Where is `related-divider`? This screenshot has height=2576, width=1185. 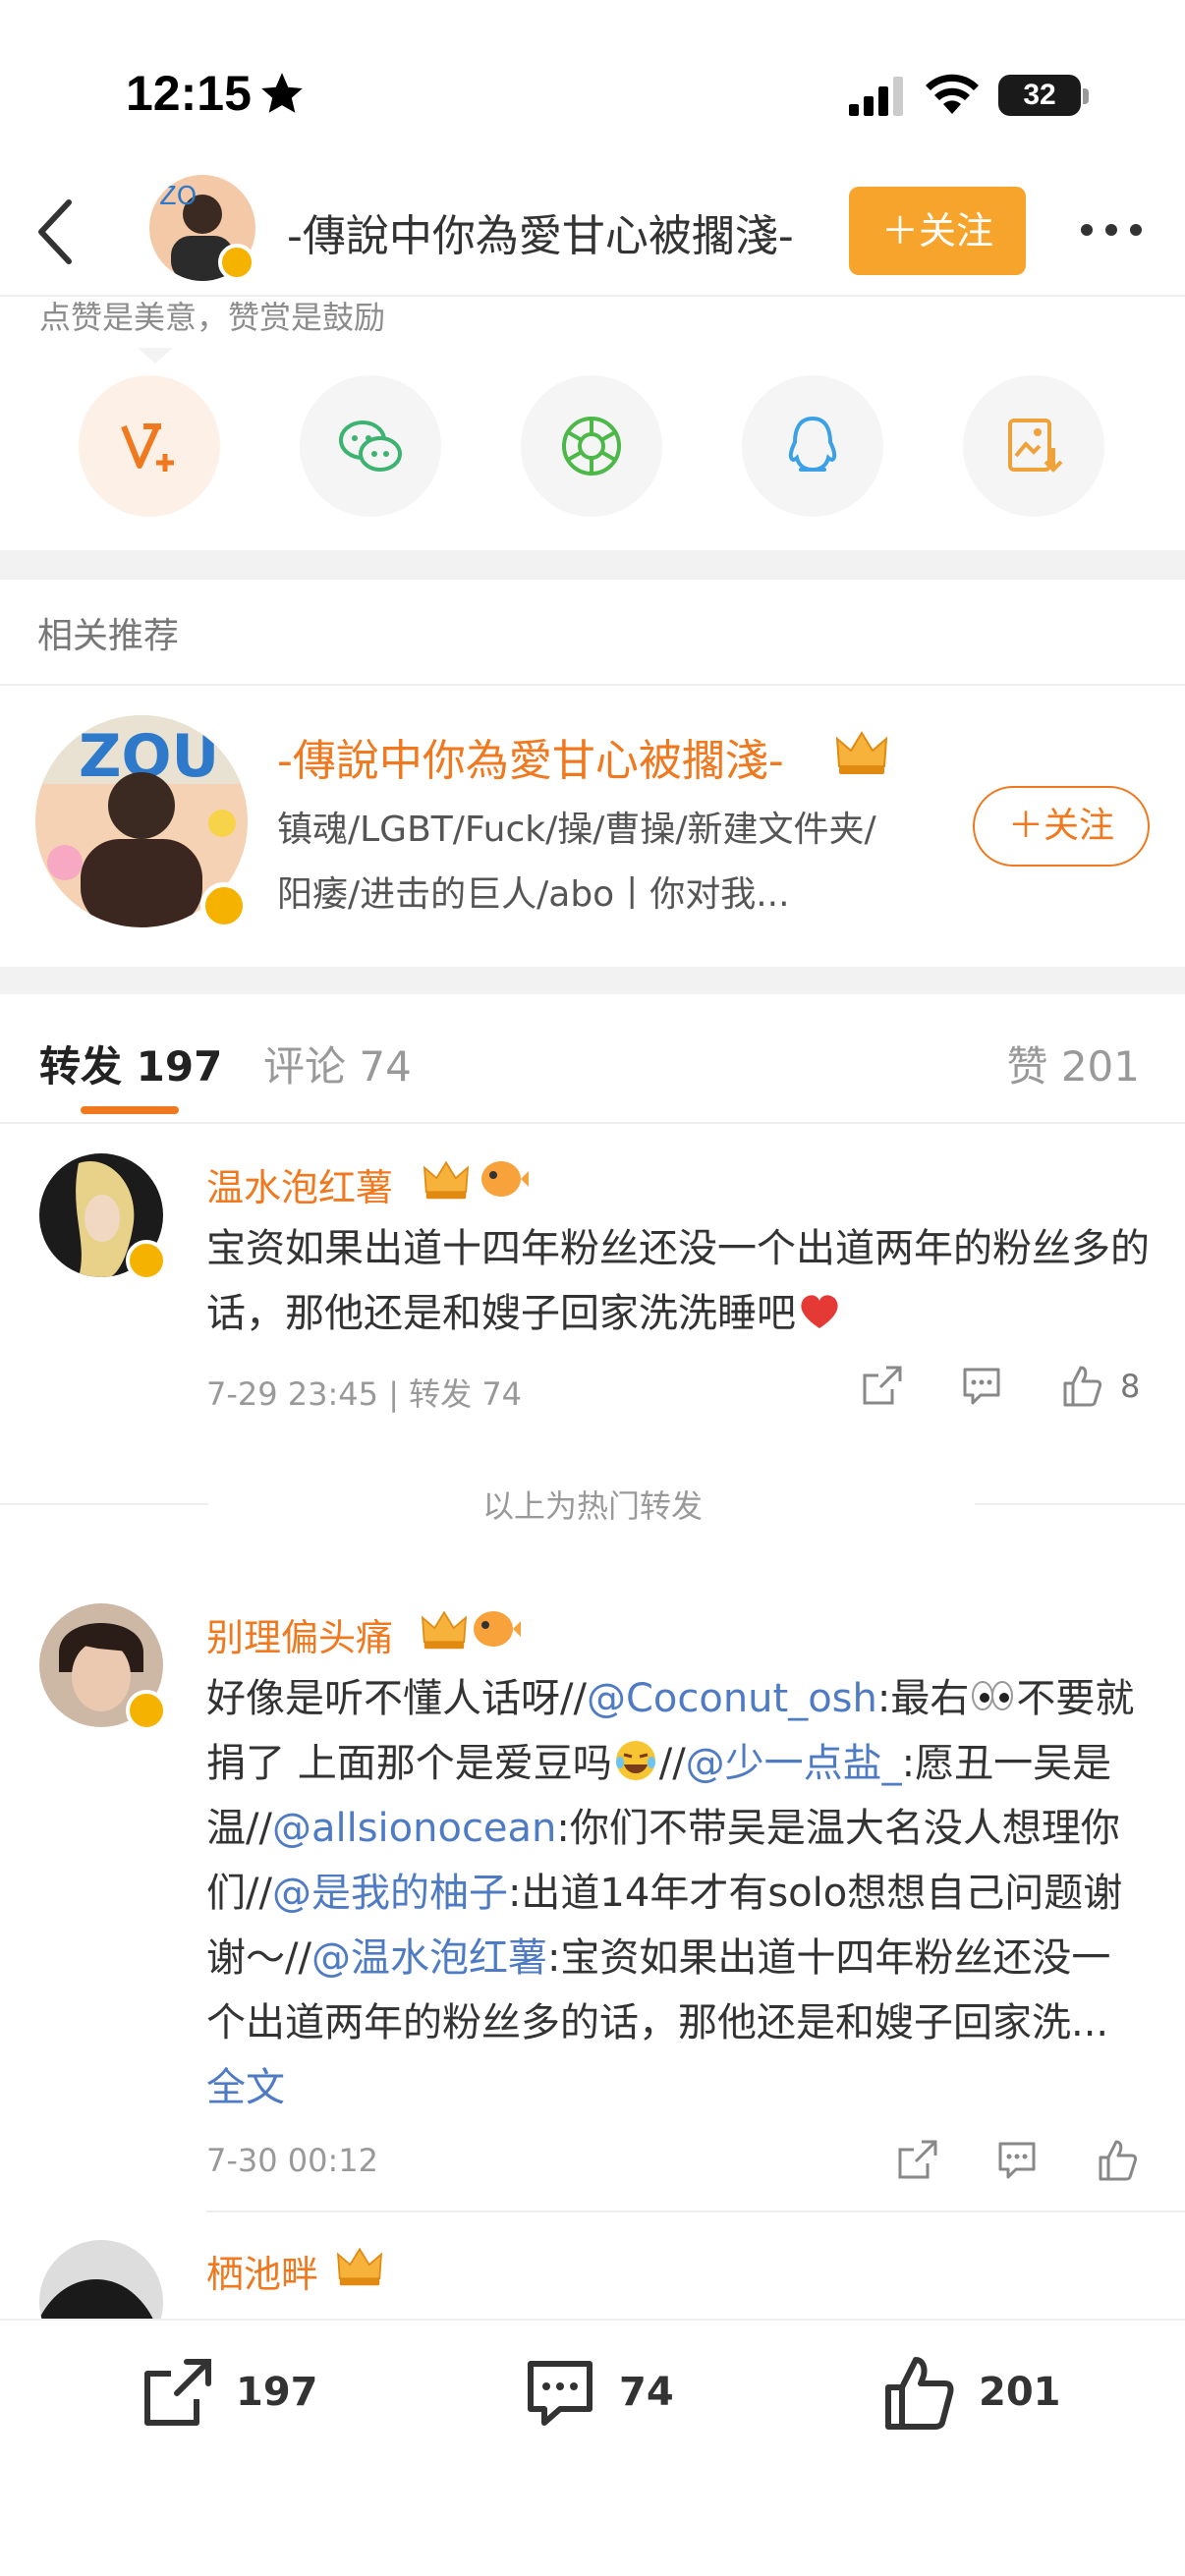 related-divider is located at coordinates (592, 685).